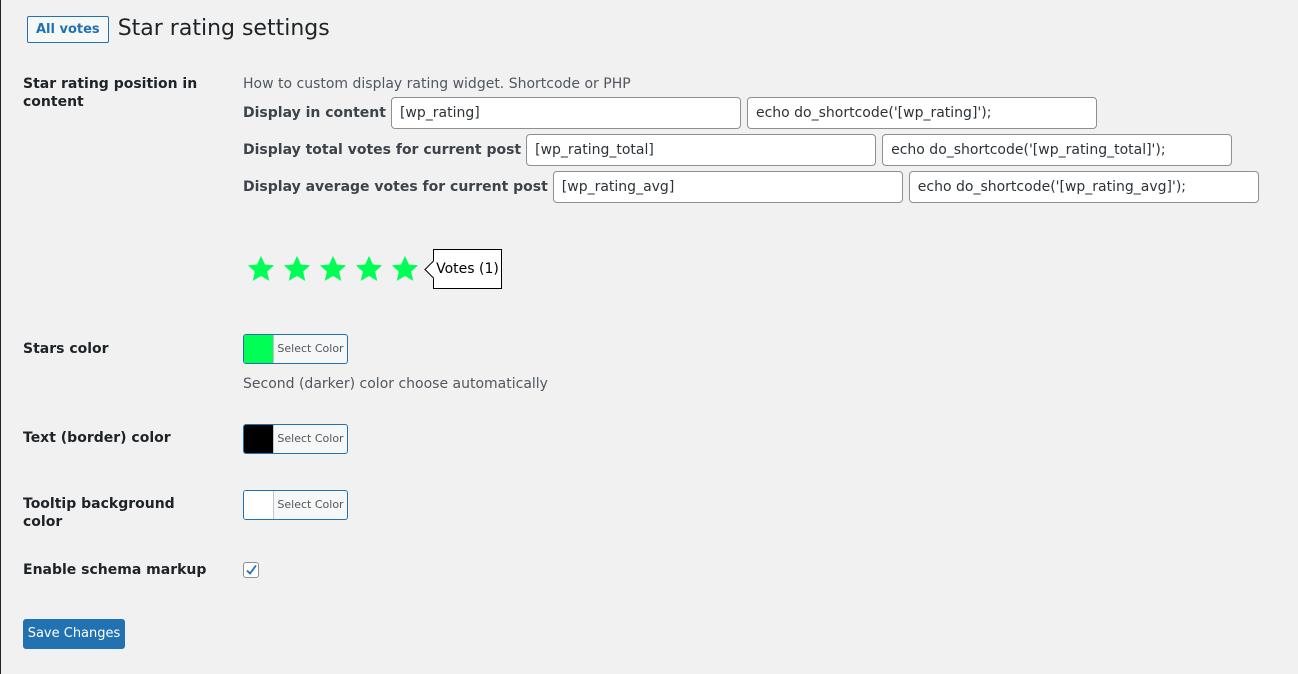 This screenshot has width=1298, height=674. I want to click on schema-markup-checkbox, so click(251, 570).